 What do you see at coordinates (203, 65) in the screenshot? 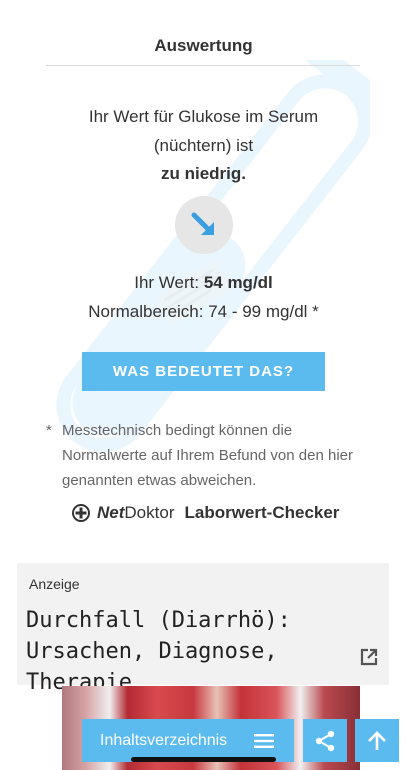
I see `divider` at bounding box center [203, 65].